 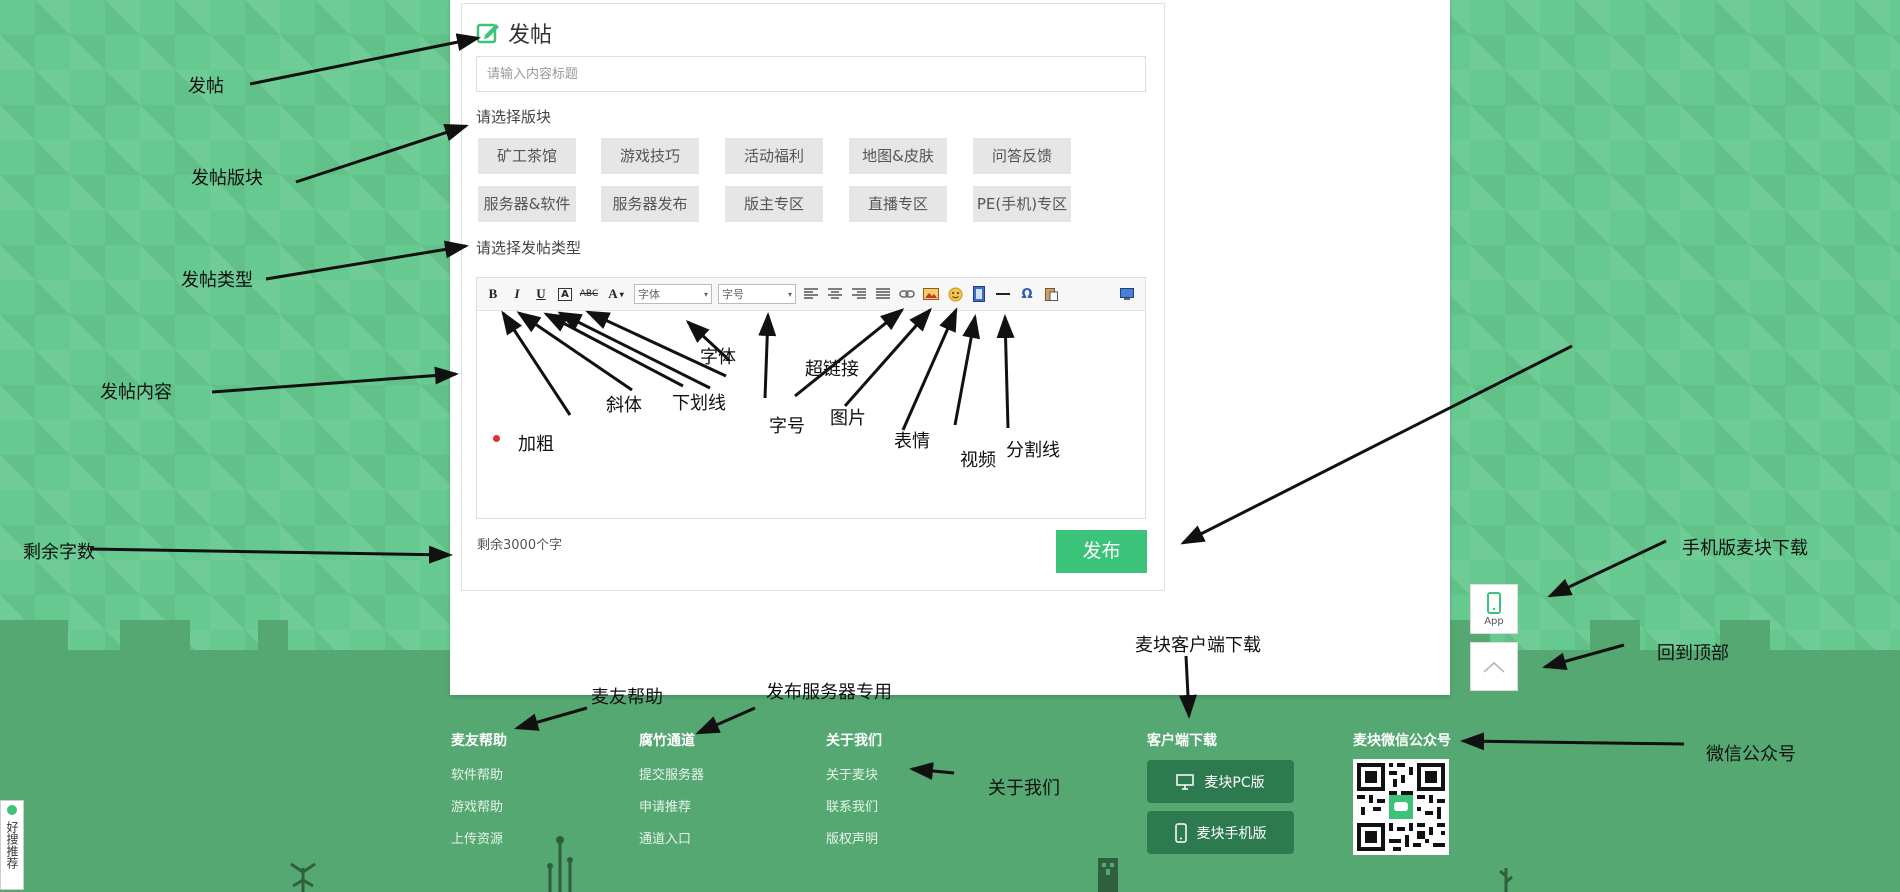 What do you see at coordinates (854, 805) in the screenshot?
I see `footer-link: 联系我们` at bounding box center [854, 805].